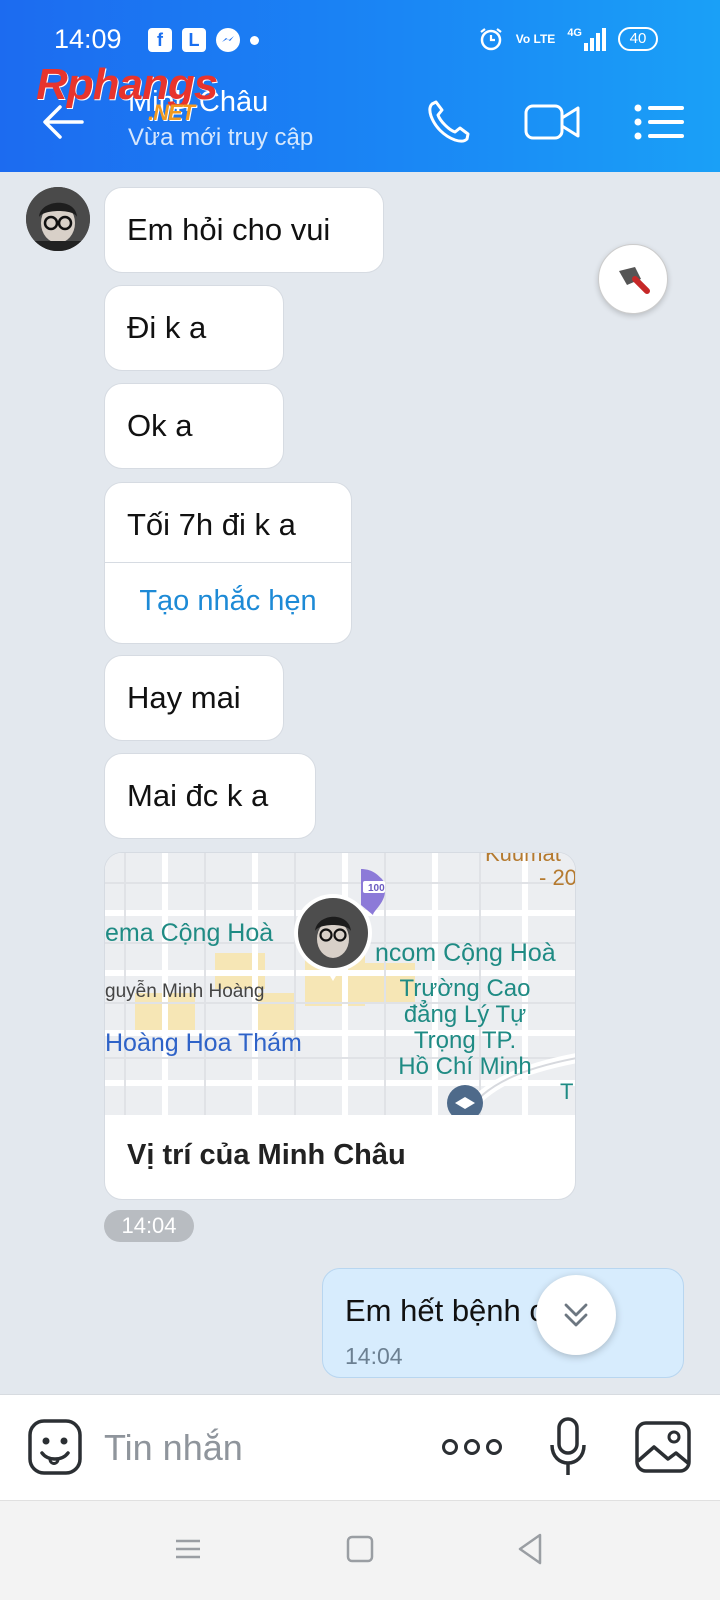 Image resolution: width=720 pixels, height=1600 pixels. I want to click on sent-message-bubble: Em hết bệnh chu 14:04, so click(503, 1323).